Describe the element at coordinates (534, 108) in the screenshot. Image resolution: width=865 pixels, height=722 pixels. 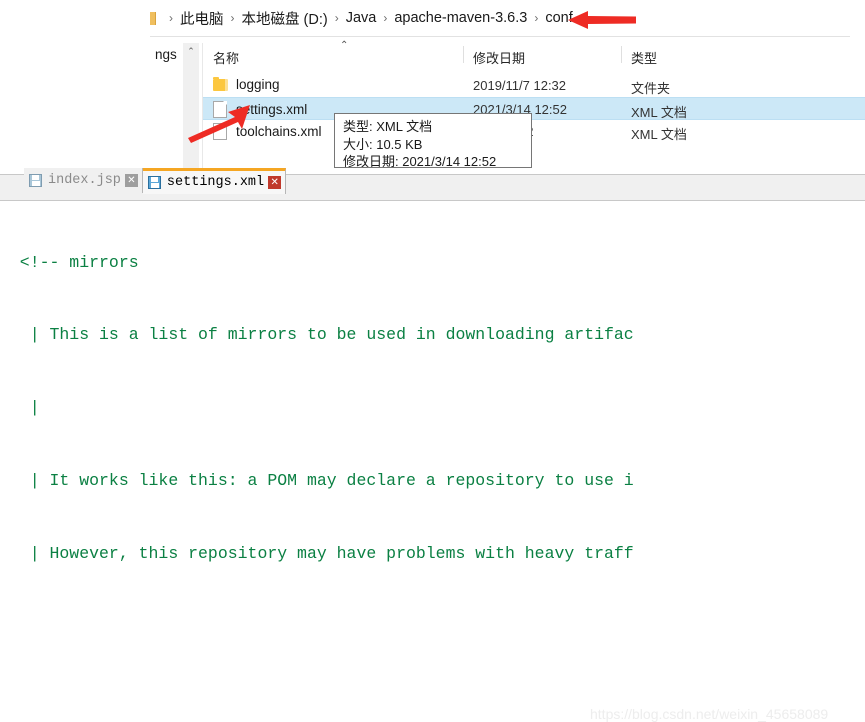
I see `table-row: settings.xml 2021/3/14 12:52 XML 文档` at that location.